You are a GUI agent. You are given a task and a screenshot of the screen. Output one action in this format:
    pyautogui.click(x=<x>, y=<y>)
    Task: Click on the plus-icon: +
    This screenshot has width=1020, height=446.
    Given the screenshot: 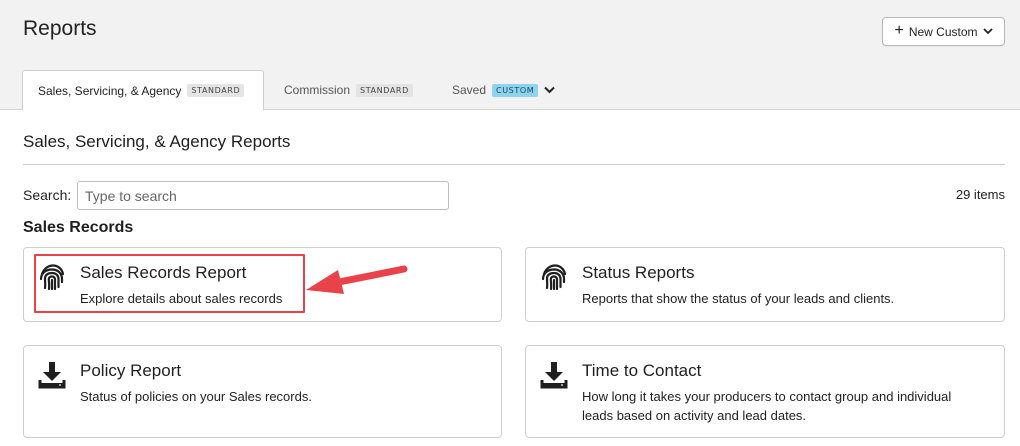 What is the action you would take?
    pyautogui.click(x=899, y=30)
    